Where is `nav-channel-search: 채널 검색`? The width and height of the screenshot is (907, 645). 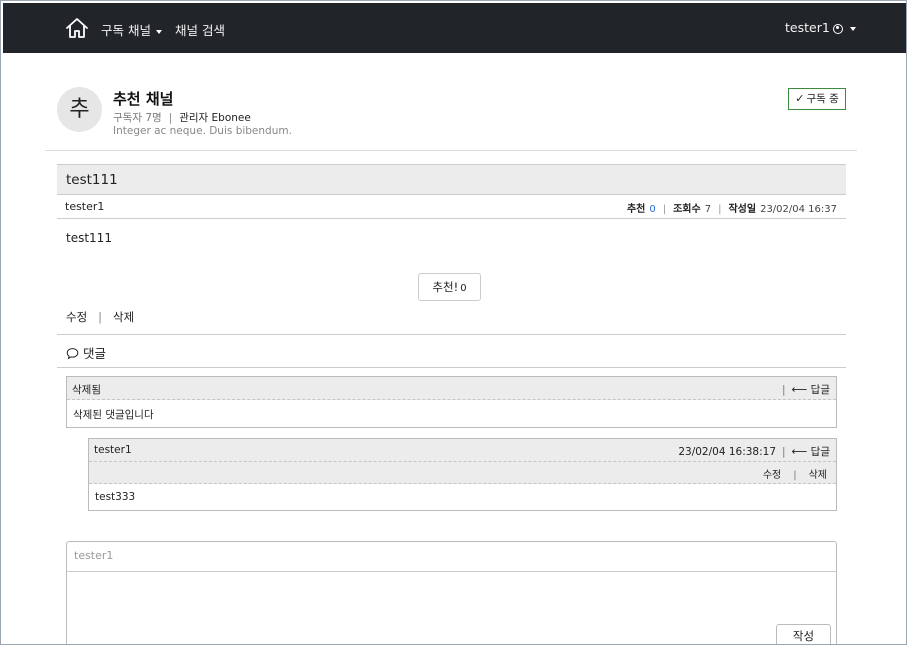 nav-channel-search: 채널 검색 is located at coordinates (200, 29).